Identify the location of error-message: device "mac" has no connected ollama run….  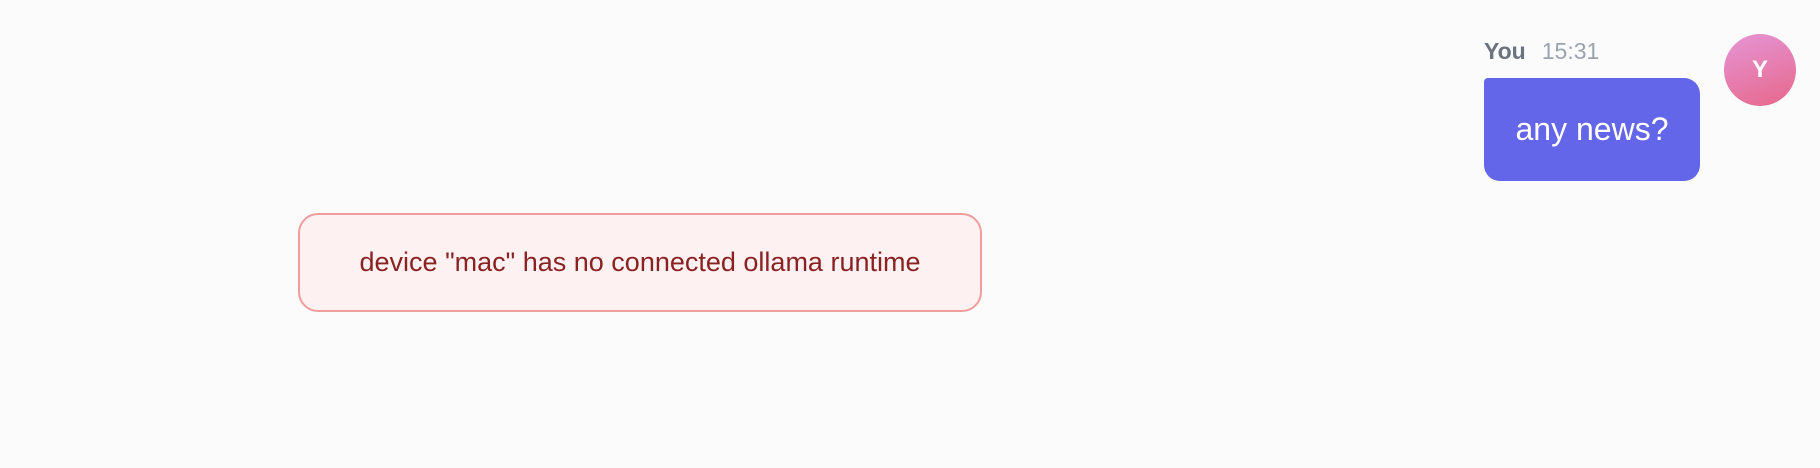
(640, 262).